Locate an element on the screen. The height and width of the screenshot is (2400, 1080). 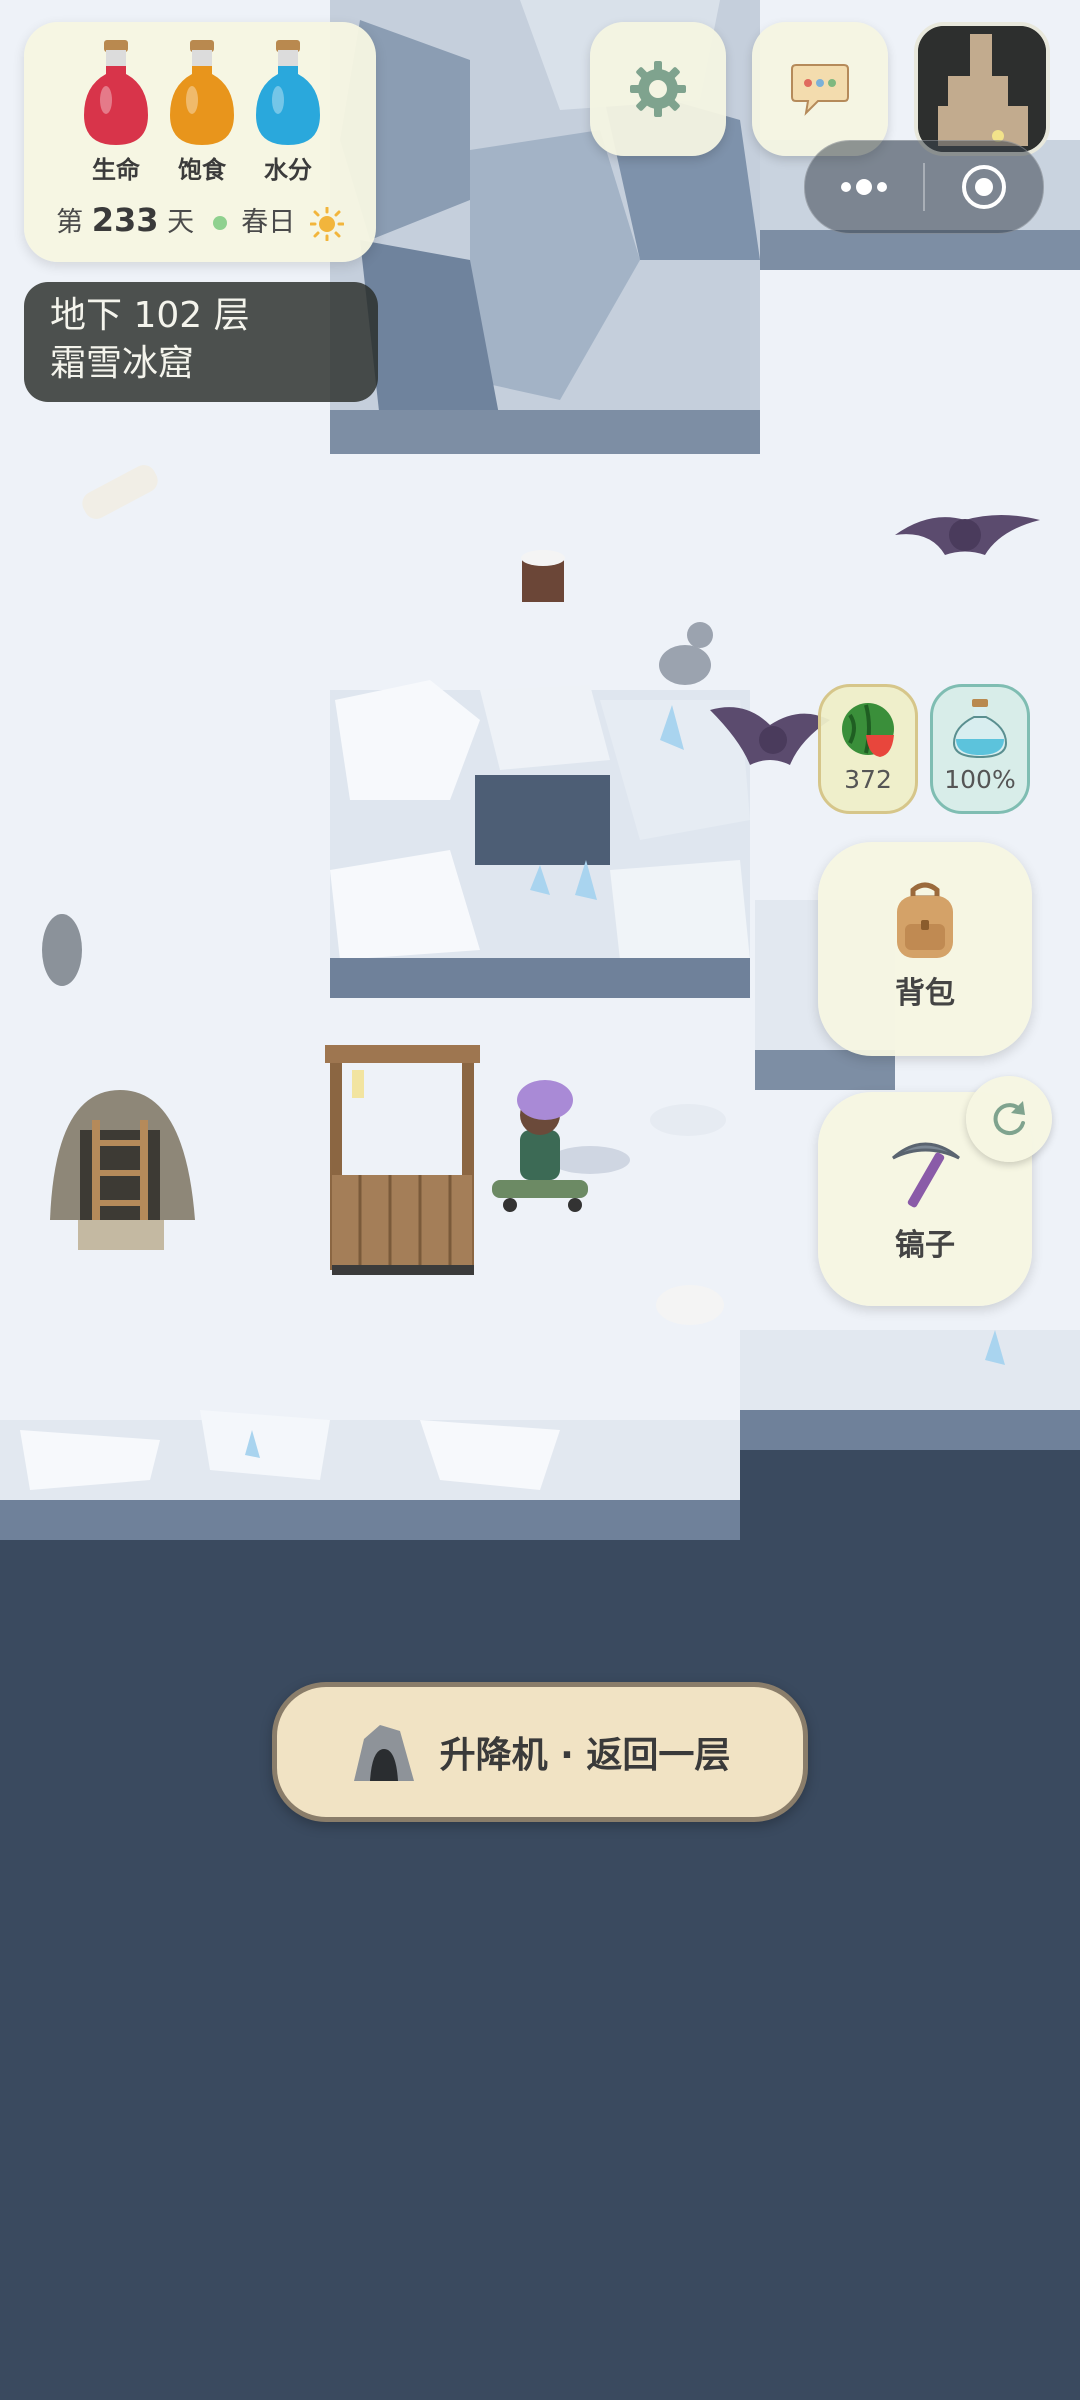
water-stat: 水分 is located at coordinates (288, 133).